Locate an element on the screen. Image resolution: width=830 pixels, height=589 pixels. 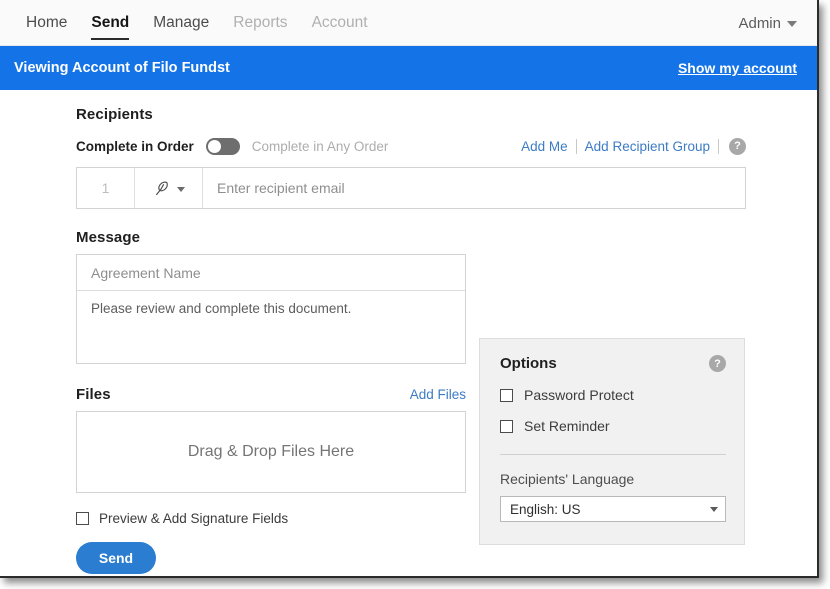
complete-any-order-label: Complete in Any Order is located at coordinates (320, 146).